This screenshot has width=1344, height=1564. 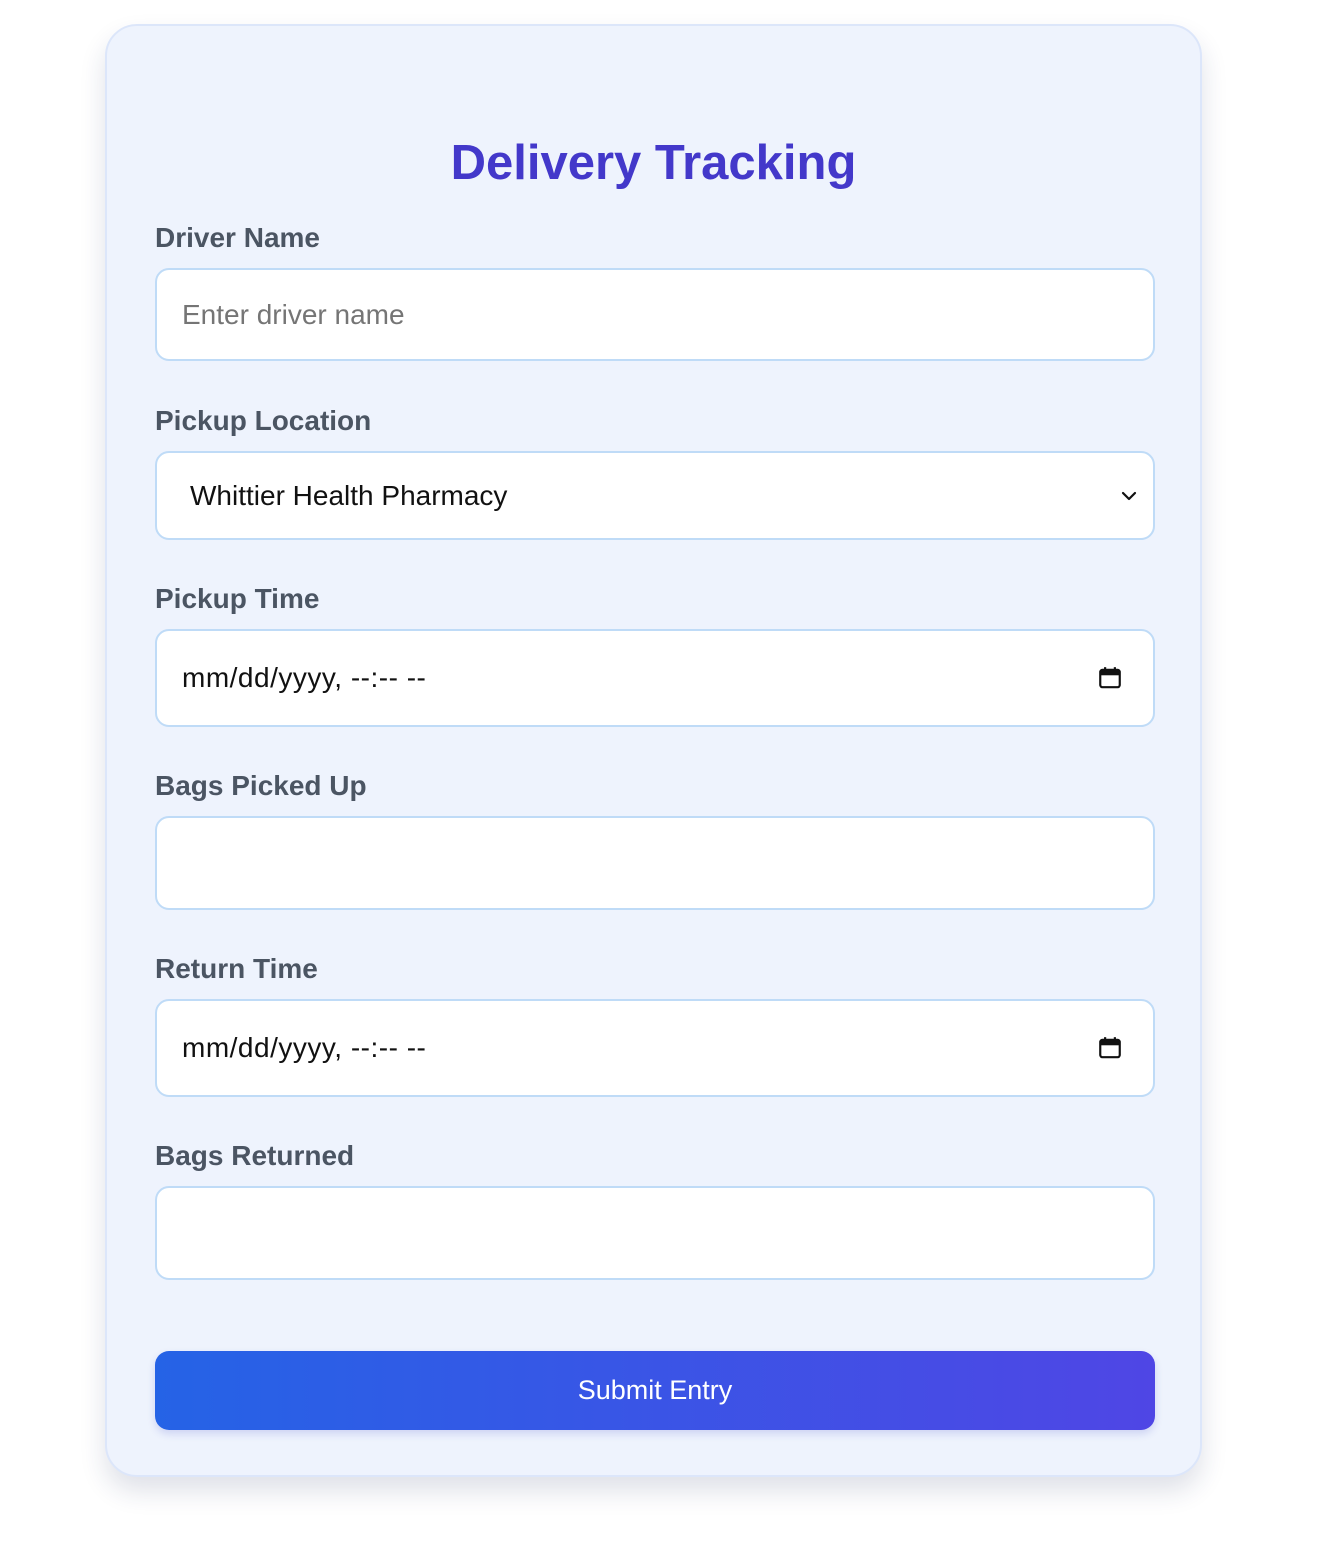 What do you see at coordinates (655, 1048) in the screenshot?
I see `return-time-input: mm/dd/yyyy, --:-- --` at bounding box center [655, 1048].